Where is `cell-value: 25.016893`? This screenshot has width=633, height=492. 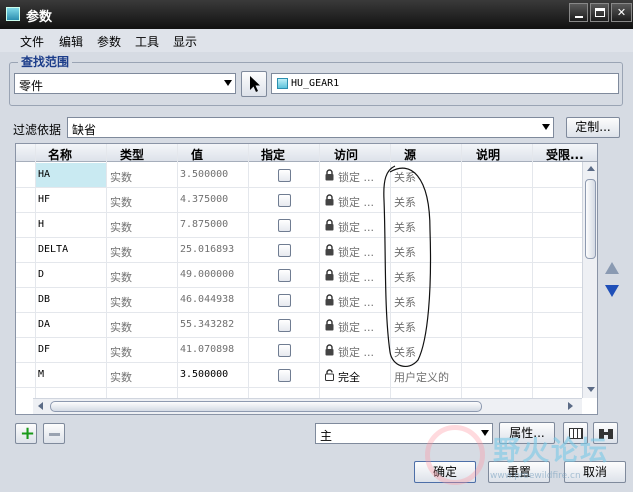
cell-value: 25.016893 is located at coordinates (207, 249).